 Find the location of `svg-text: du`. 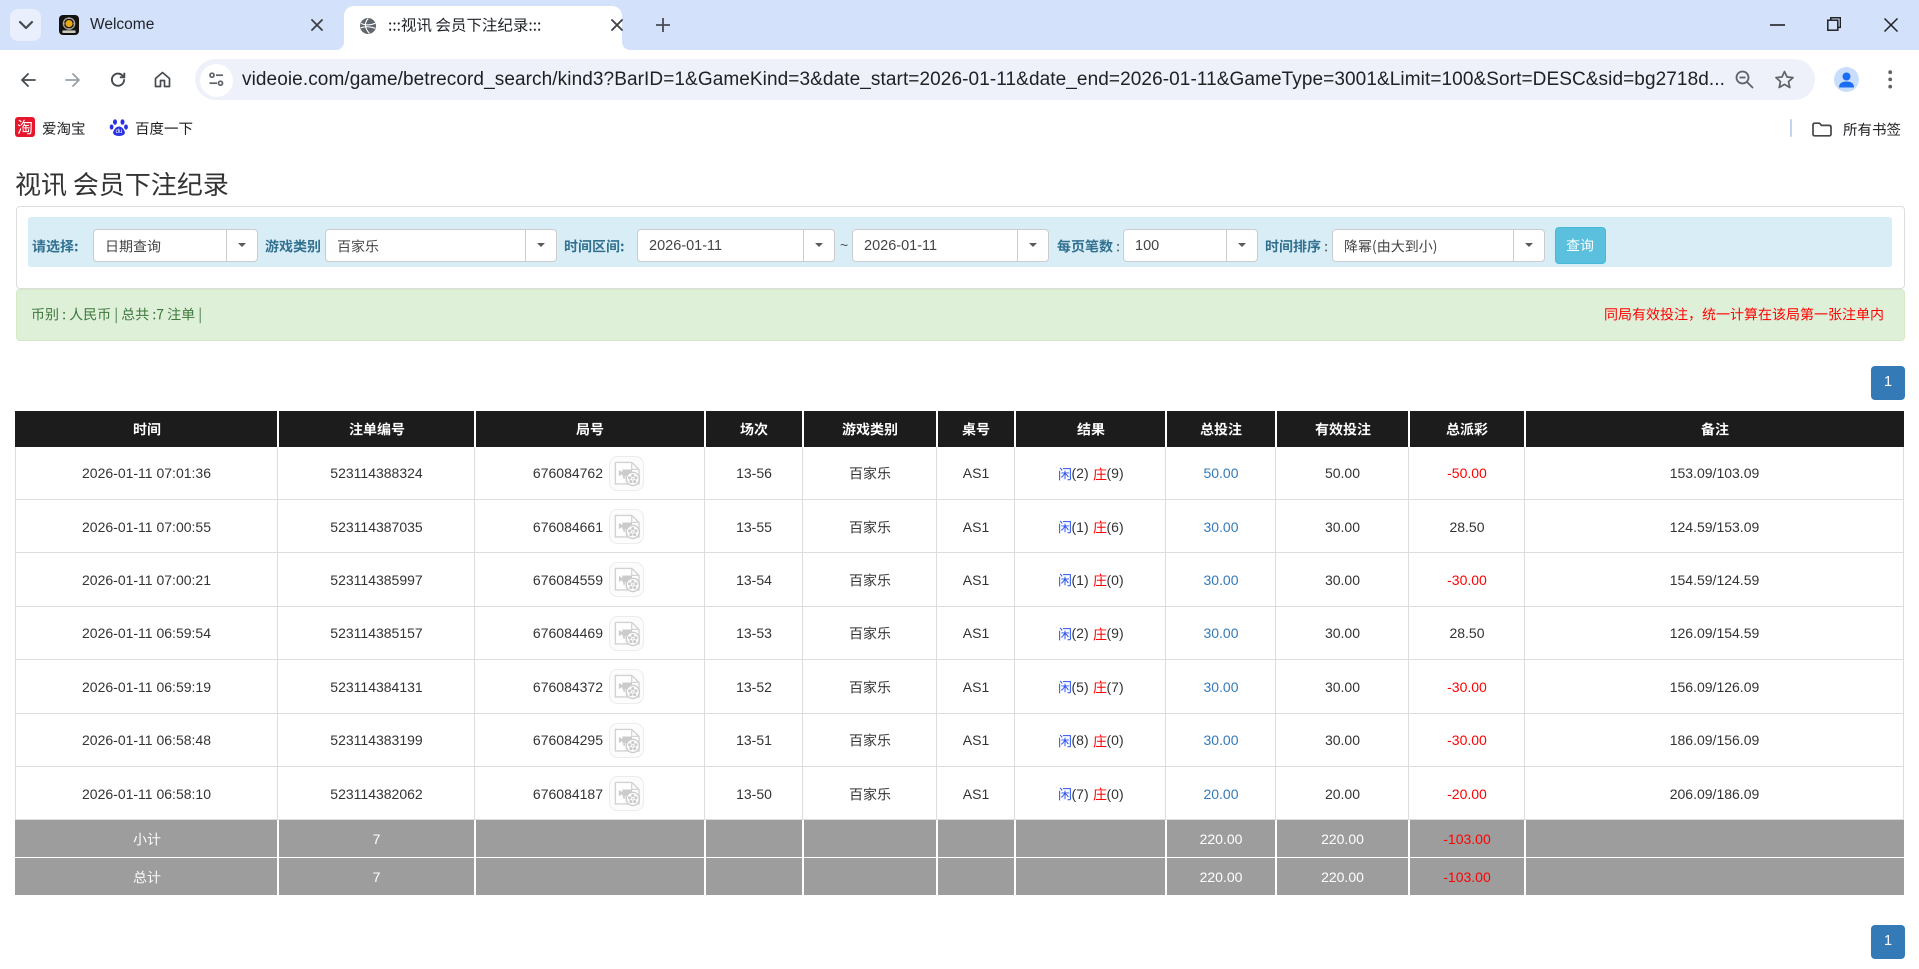

svg-text: du is located at coordinates (119, 132).